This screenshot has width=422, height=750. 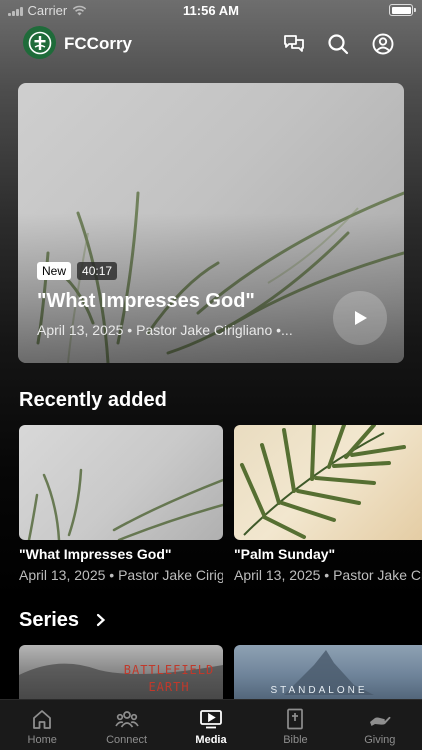 What do you see at coordinates (380, 721) in the screenshot?
I see `giving-hand-icon` at bounding box center [380, 721].